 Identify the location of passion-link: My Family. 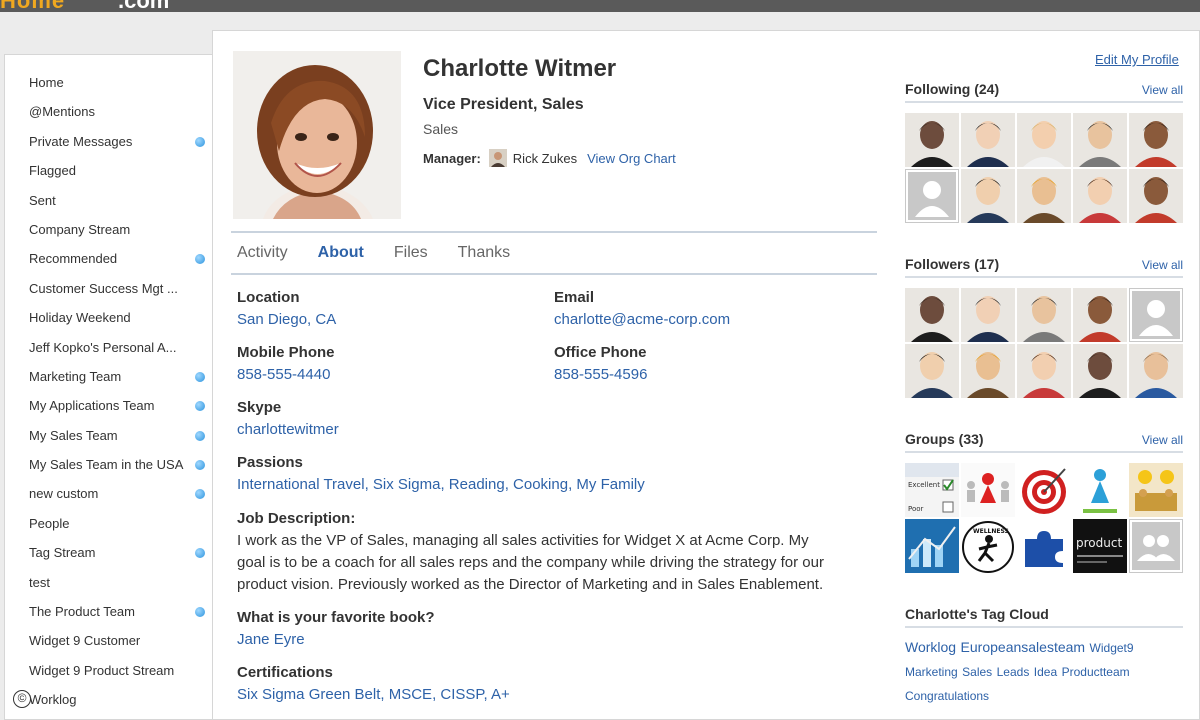
(610, 484).